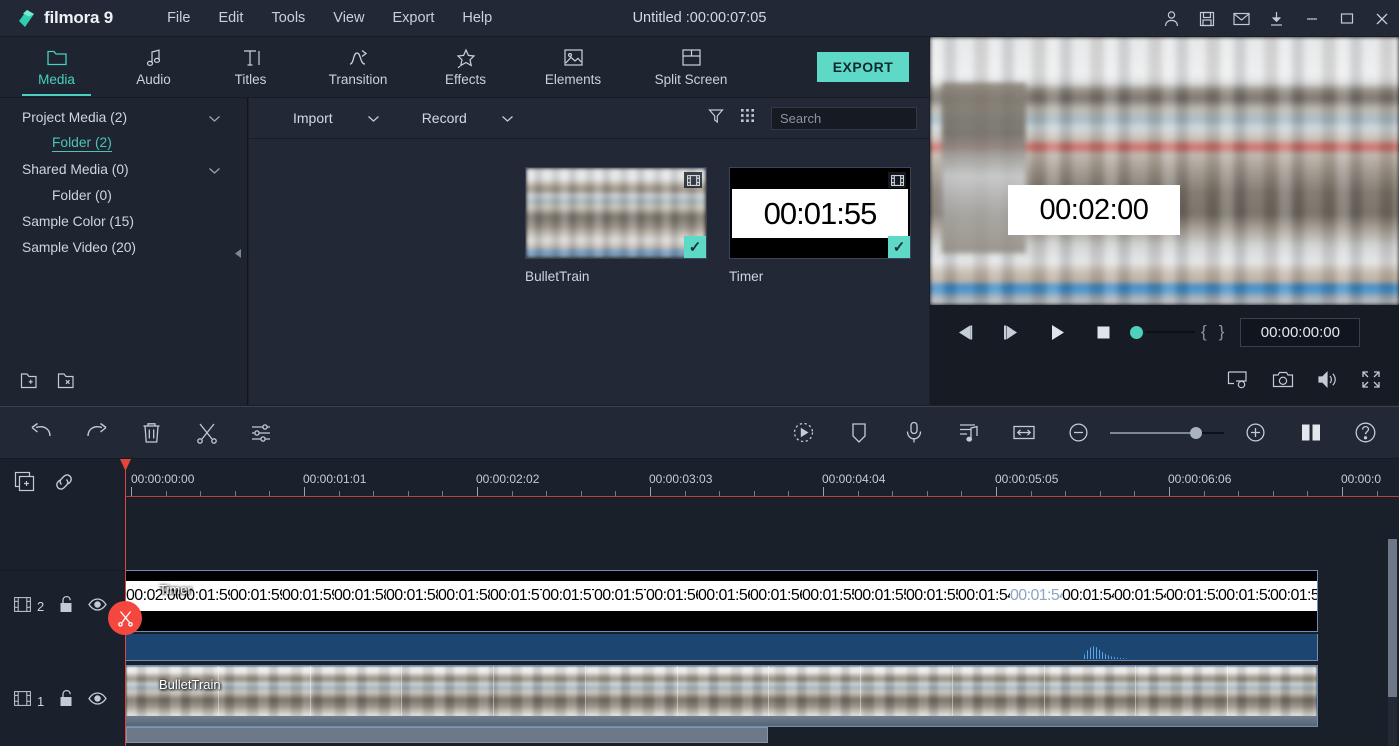 This screenshot has height=746, width=1399. What do you see at coordinates (573, 66) in the screenshot?
I see `tab-elements: Elements` at bounding box center [573, 66].